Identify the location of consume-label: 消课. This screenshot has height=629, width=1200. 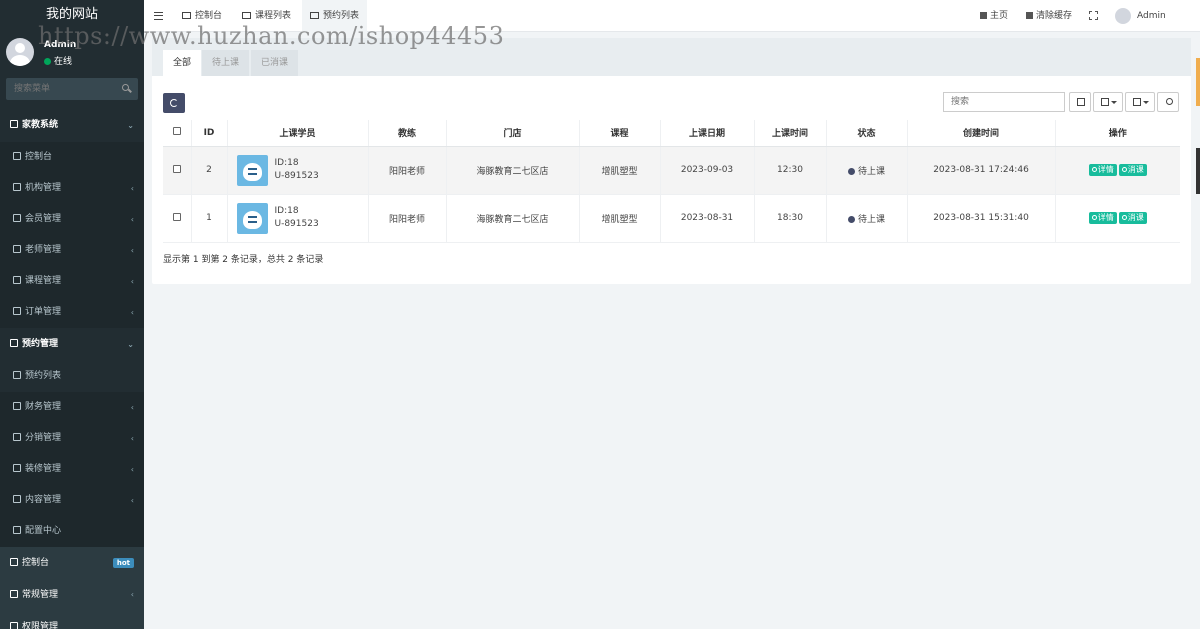
(1135, 217).